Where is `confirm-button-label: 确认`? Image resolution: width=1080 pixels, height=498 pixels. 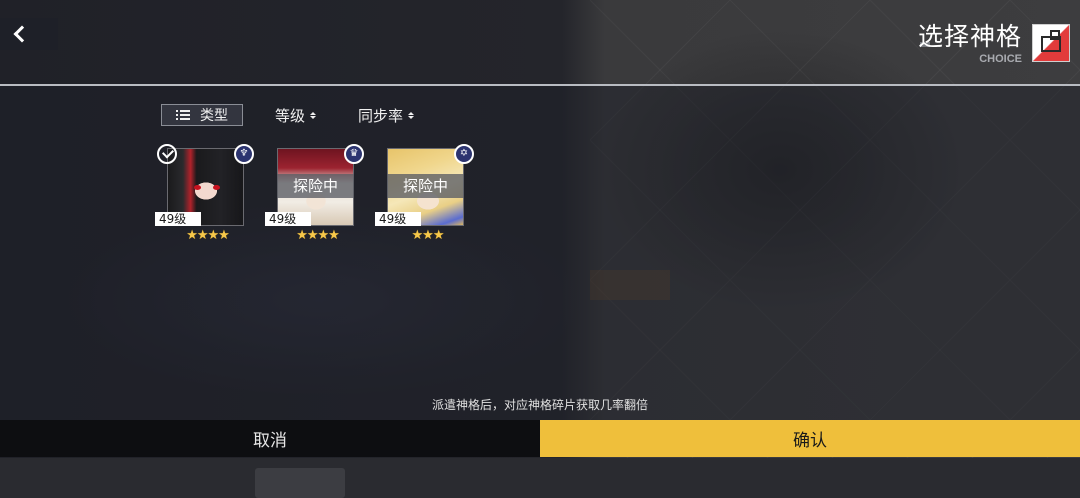
confirm-button-label: 确认 is located at coordinates (810, 441).